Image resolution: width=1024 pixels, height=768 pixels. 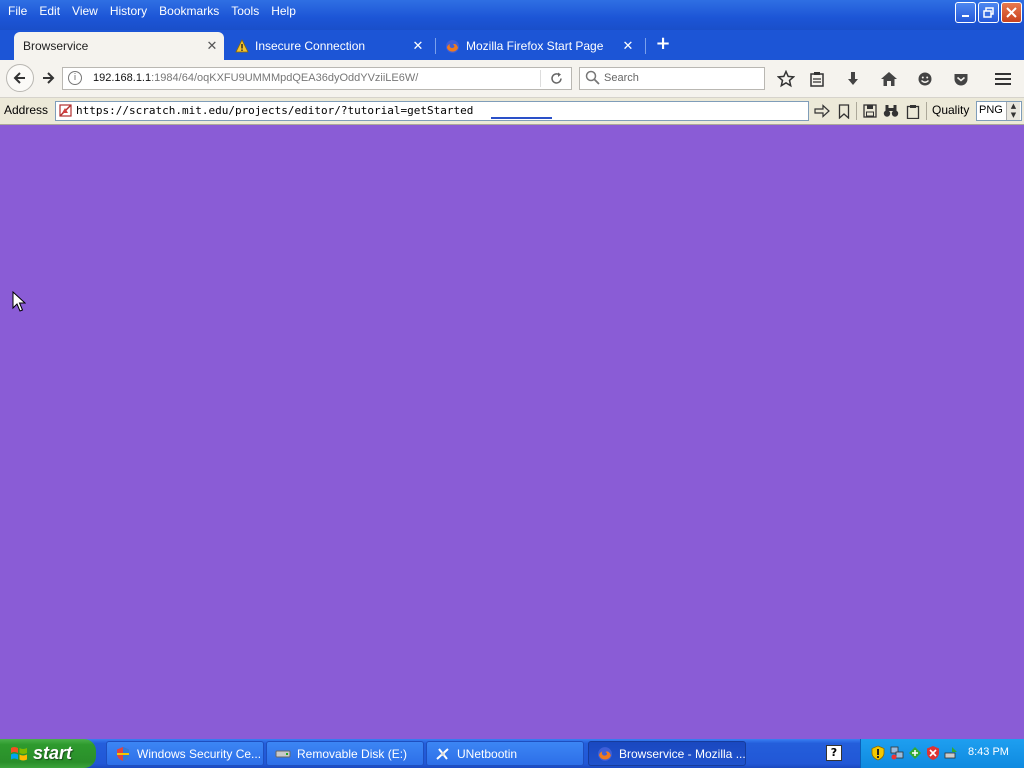 I want to click on quality-label: Quality, so click(x=951, y=110).